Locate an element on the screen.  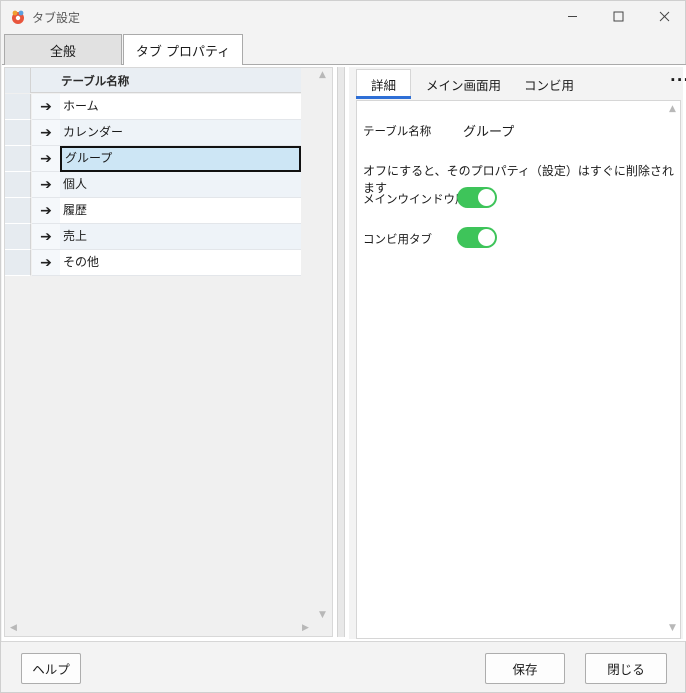
combi-tab-toggle is located at coordinates (477, 237).